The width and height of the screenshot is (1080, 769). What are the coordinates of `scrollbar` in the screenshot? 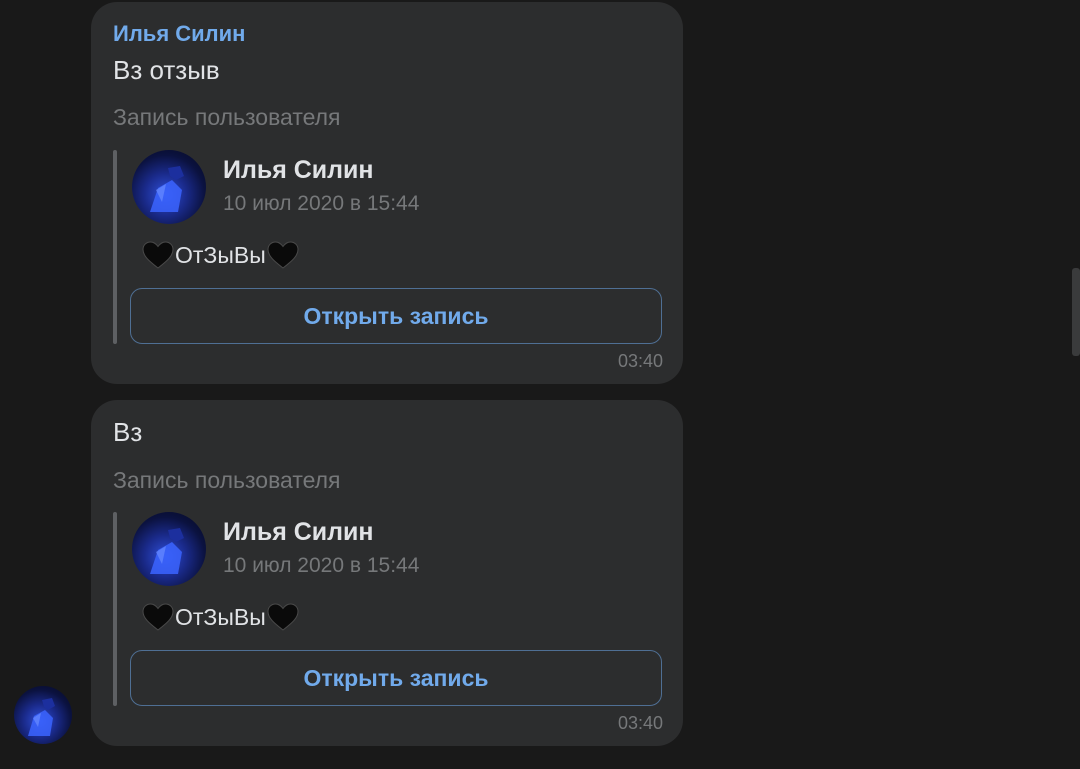 It's located at (1076, 312).